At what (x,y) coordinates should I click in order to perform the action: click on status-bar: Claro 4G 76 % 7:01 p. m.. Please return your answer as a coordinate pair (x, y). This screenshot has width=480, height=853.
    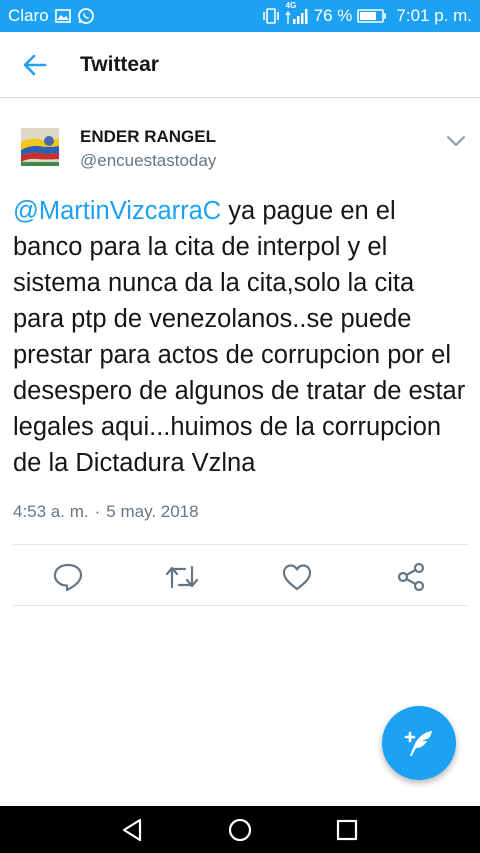
    Looking at the image, I should click on (240, 16).